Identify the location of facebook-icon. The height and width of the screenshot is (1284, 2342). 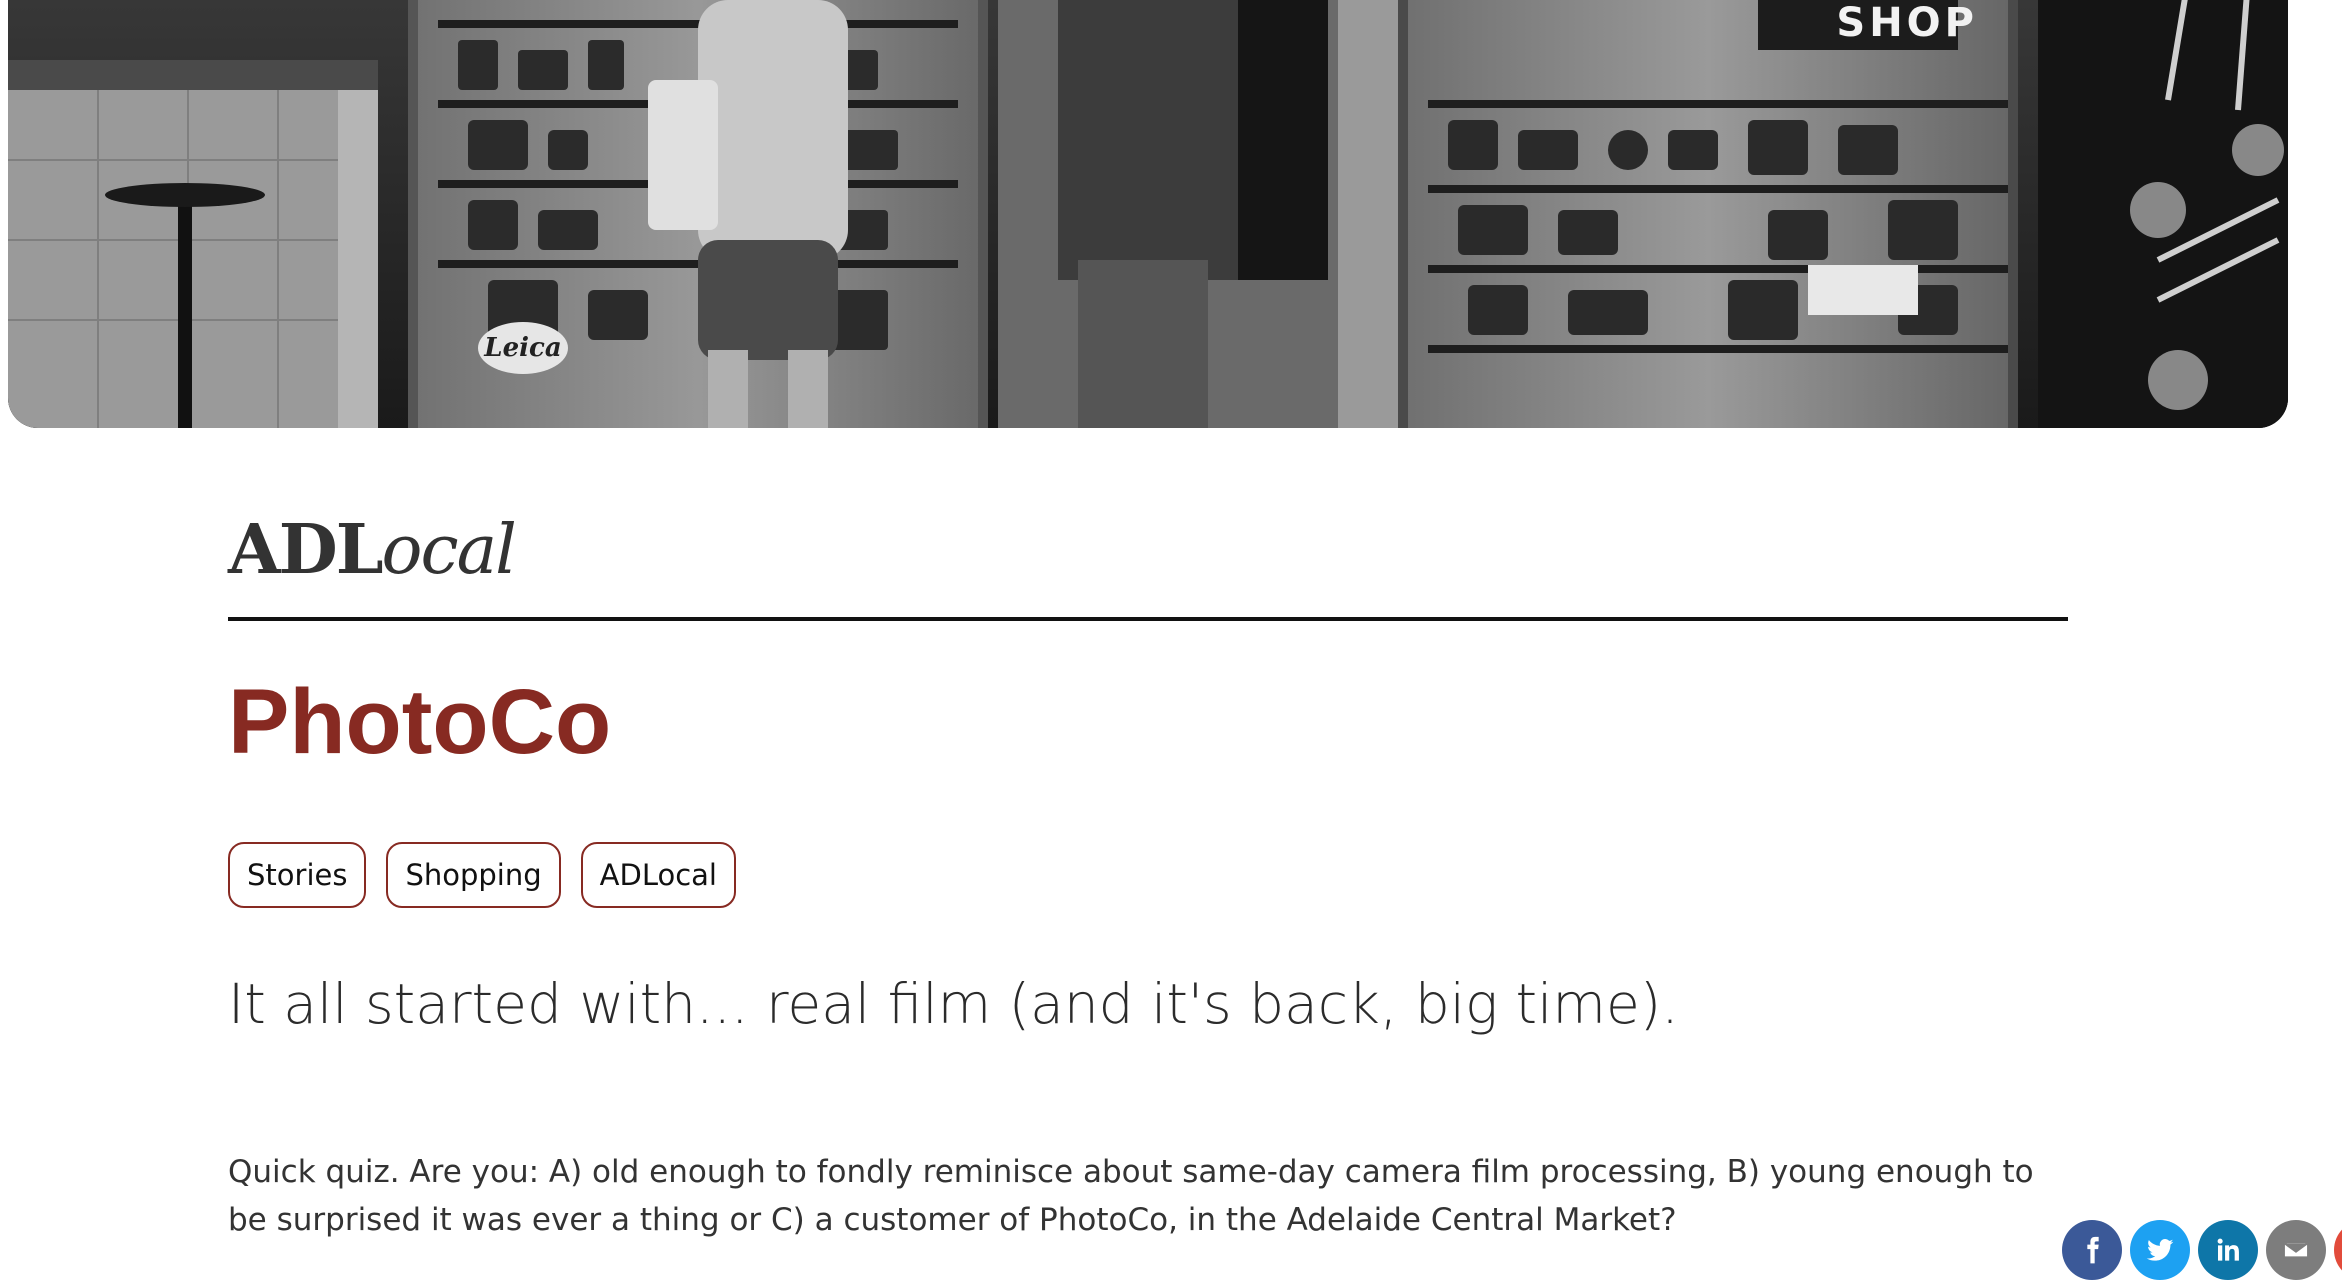
(2093, 1250).